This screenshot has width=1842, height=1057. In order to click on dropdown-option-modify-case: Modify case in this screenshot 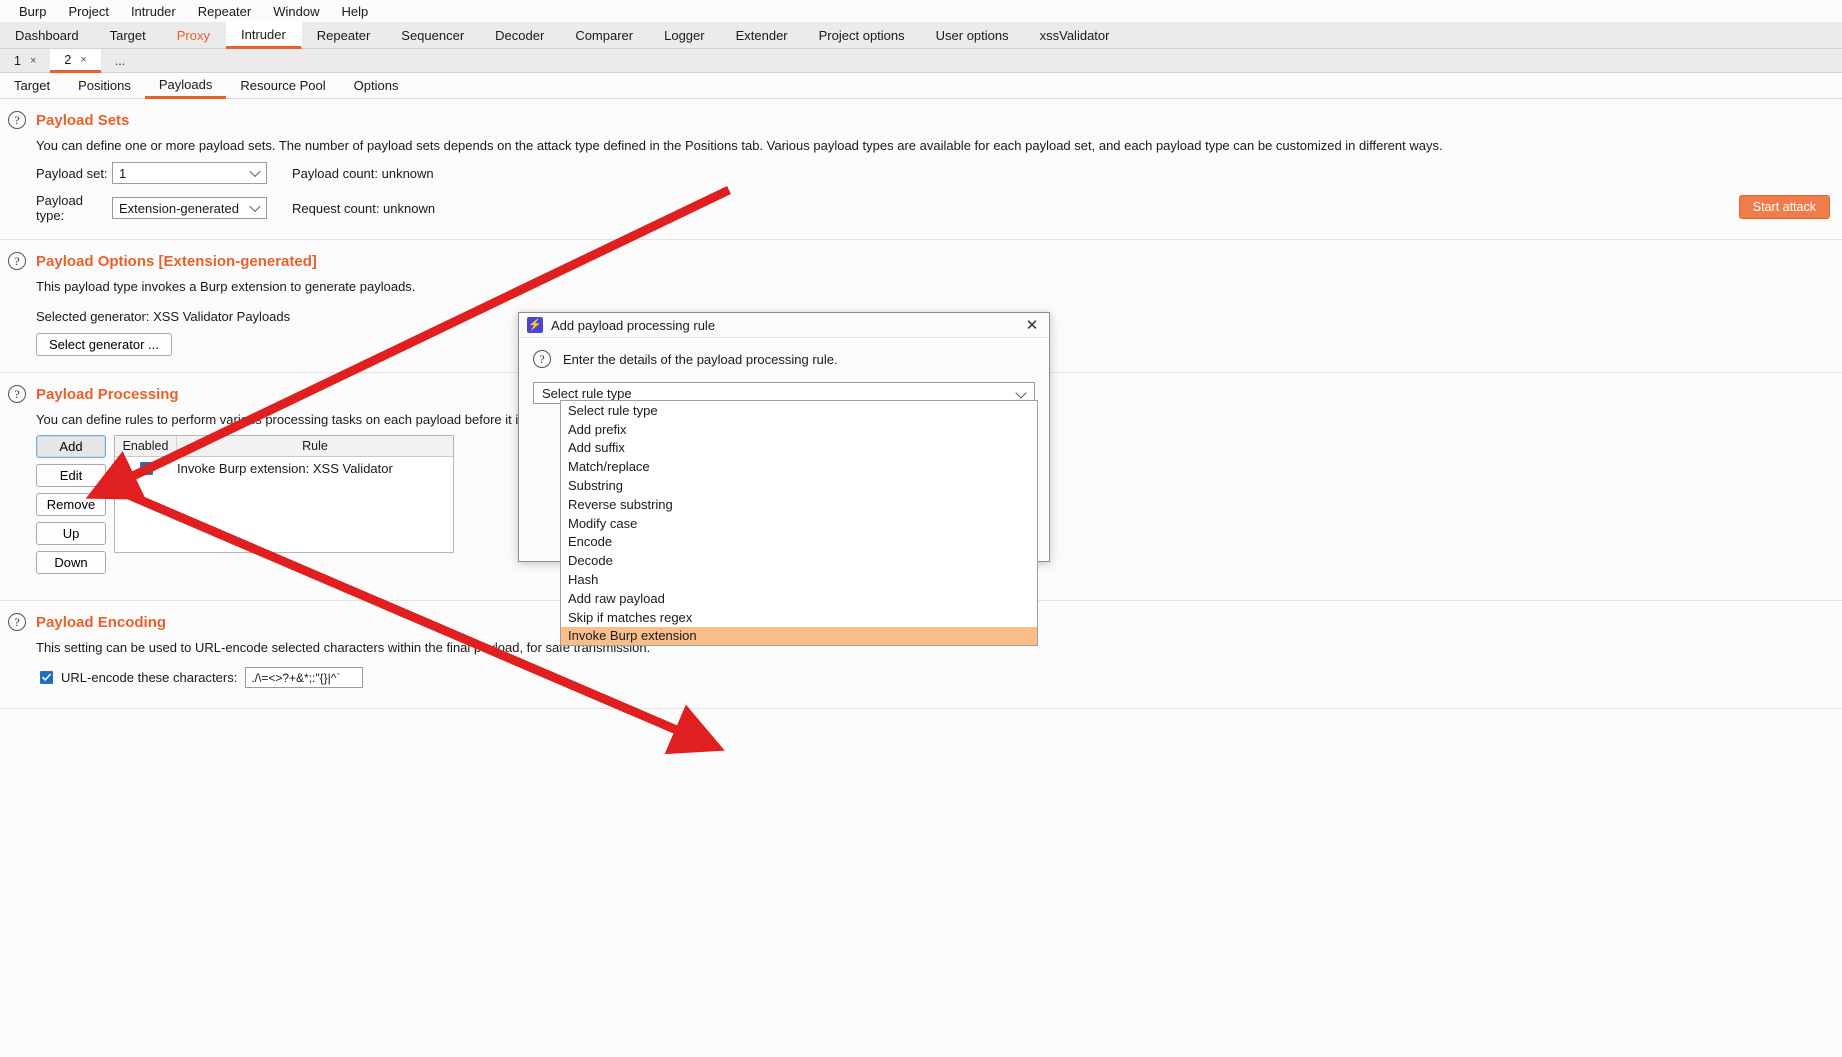, I will do `click(799, 523)`.